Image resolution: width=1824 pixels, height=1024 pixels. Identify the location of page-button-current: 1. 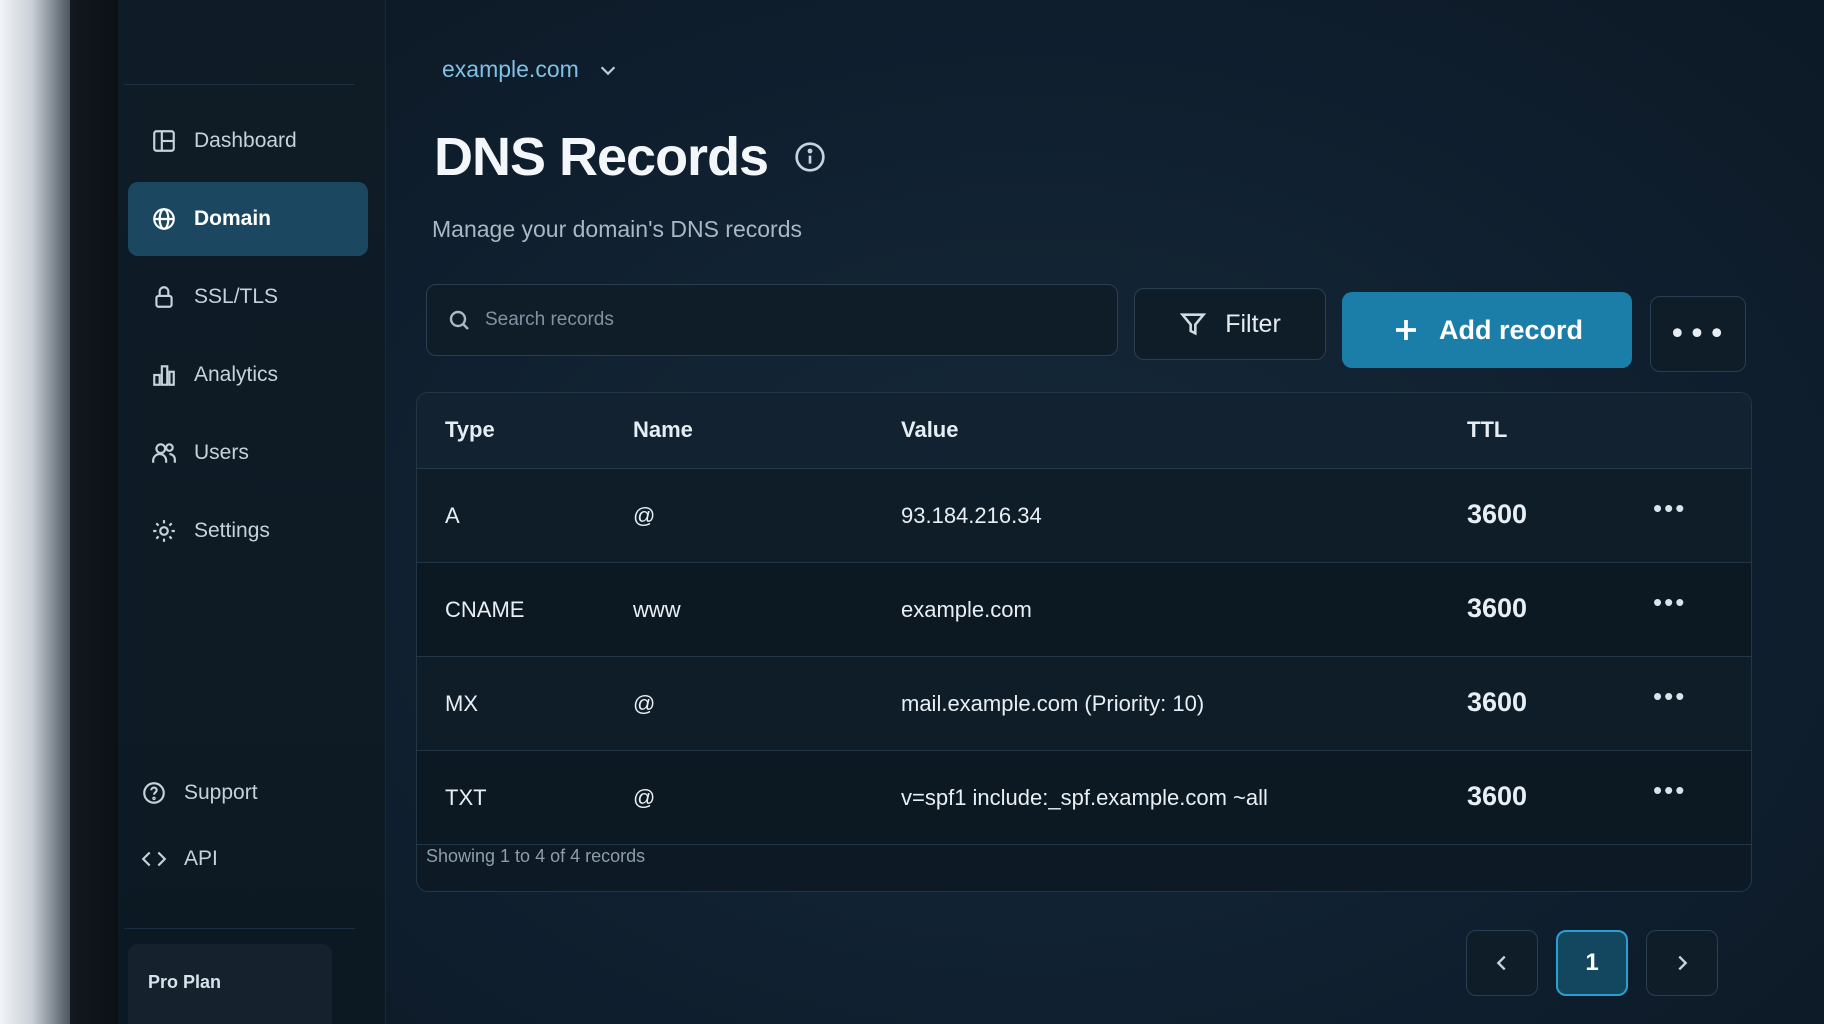
(1592, 963).